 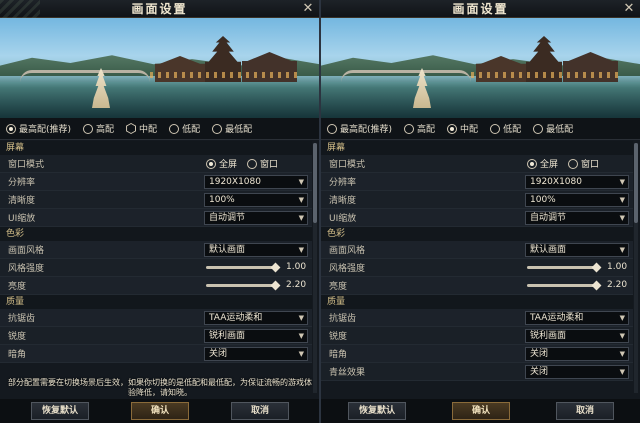 What do you see at coordinates (477, 250) in the screenshot?
I see `row-style: 画面风格 默认画面 ▼` at bounding box center [477, 250].